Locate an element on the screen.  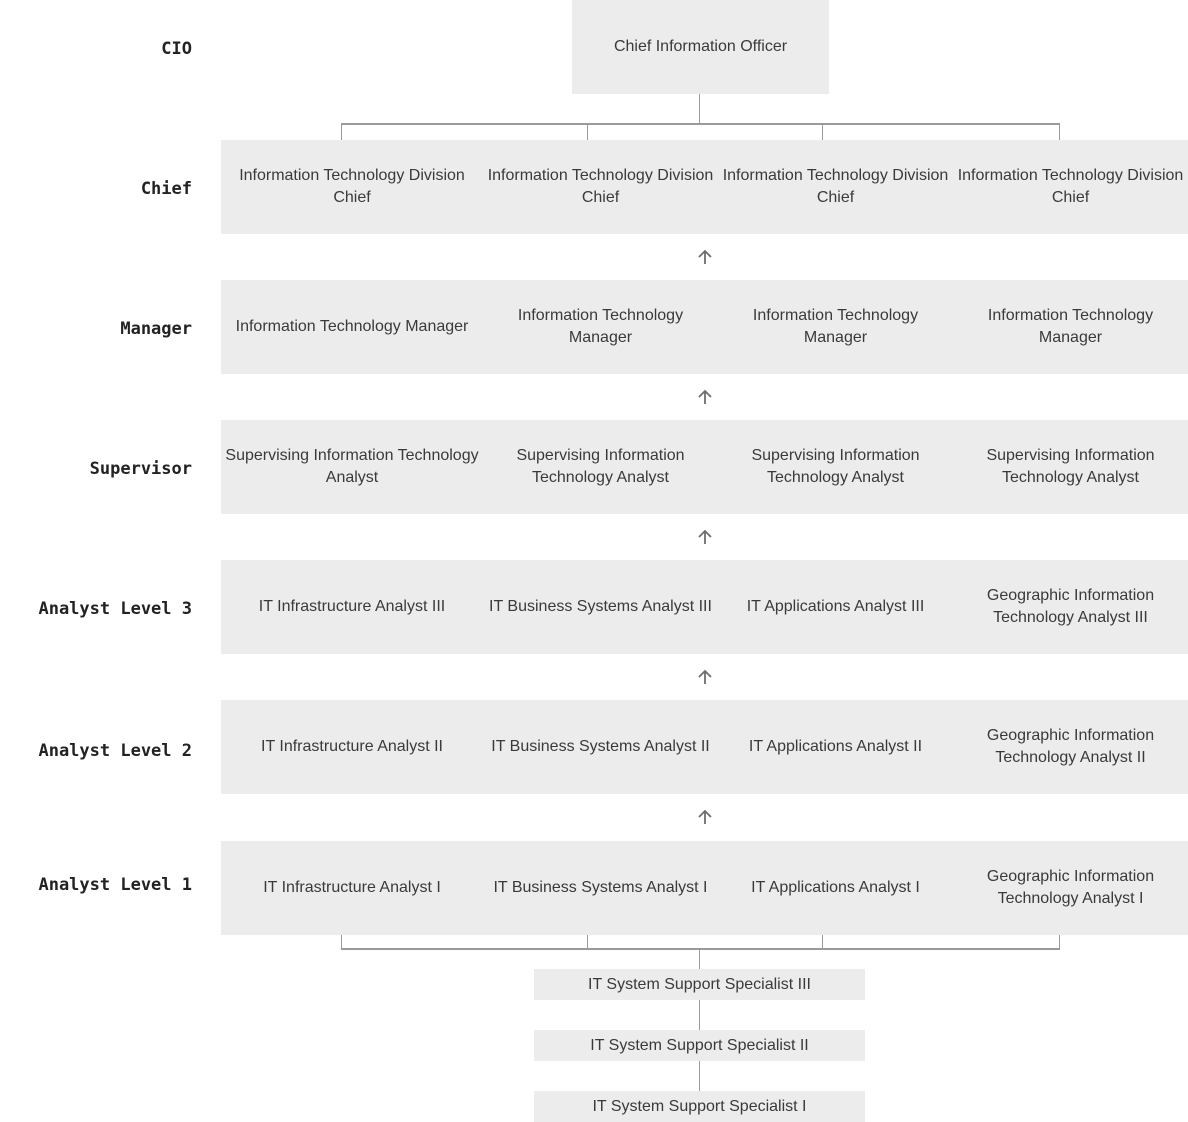
level-label-cio: CIO is located at coordinates (176, 49).